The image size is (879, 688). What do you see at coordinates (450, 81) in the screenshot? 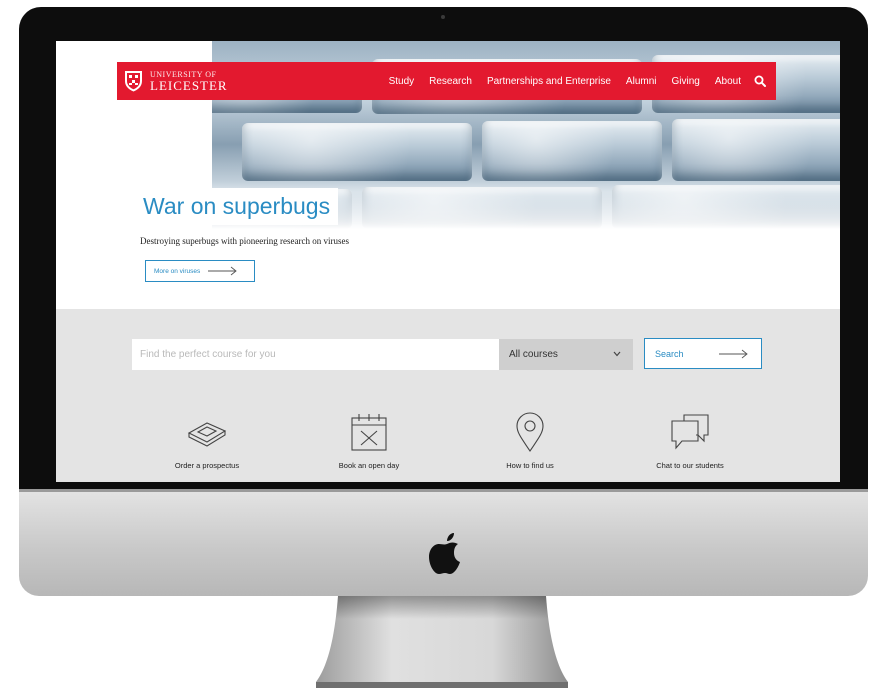
I see `nav-link-research: Research` at bounding box center [450, 81].